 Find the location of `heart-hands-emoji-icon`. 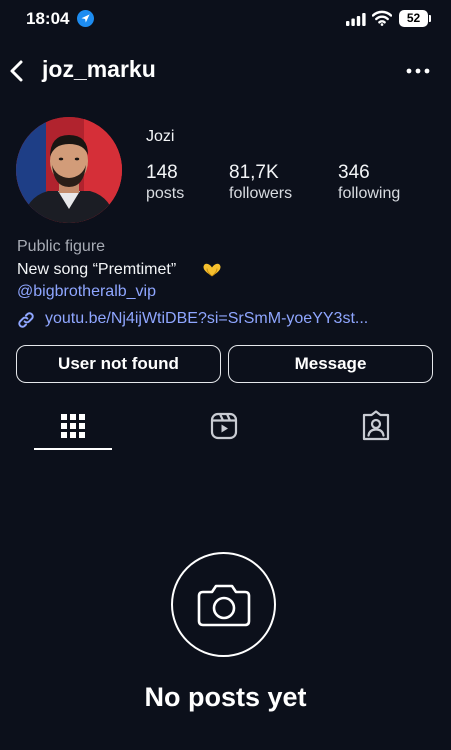

heart-hands-emoji-icon is located at coordinates (212, 270).